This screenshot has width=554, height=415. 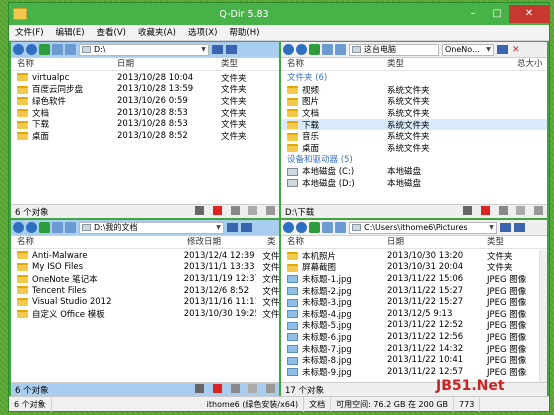 What do you see at coordinates (497, 14) in the screenshot?
I see `maximize-button: □` at bounding box center [497, 14].